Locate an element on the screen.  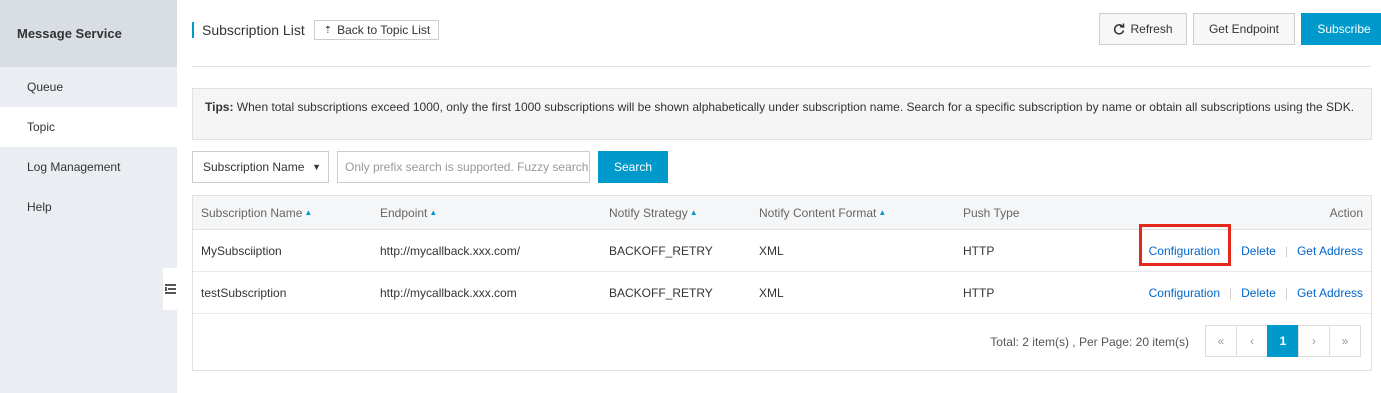
column-header-notify-strategy: Notify Strategy ▲ is located at coordinates (653, 212).